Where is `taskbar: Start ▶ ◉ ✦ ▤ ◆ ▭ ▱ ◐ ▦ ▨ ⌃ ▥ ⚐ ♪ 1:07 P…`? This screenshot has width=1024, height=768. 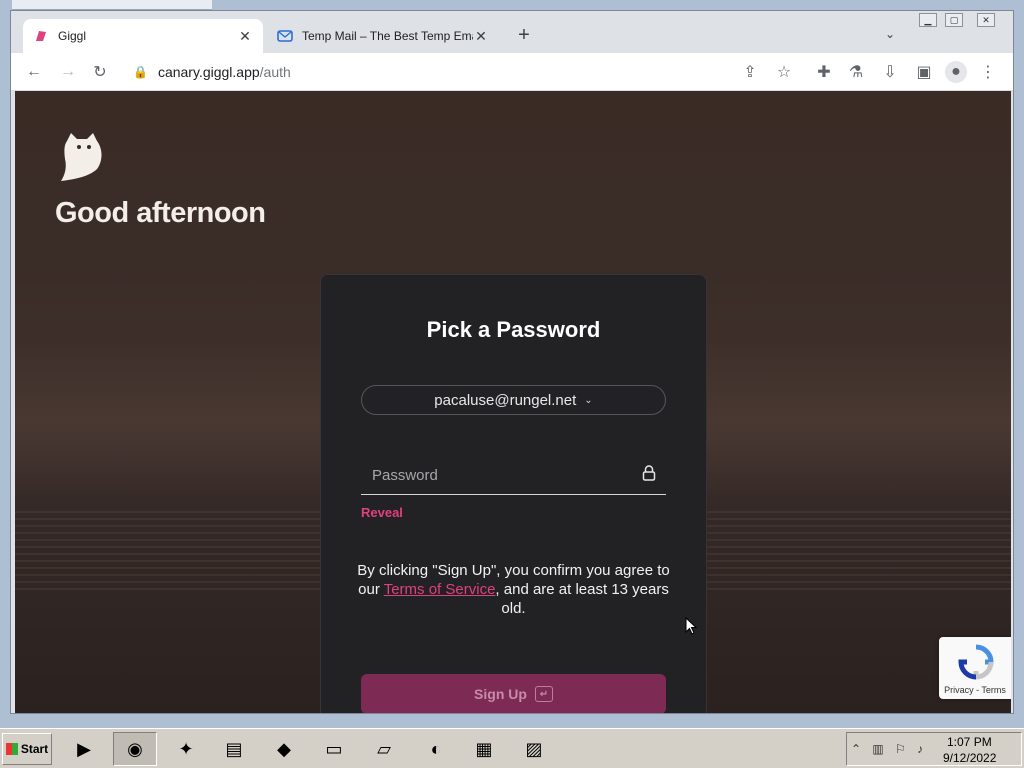
taskbar: Start ▶ ◉ ✦ ▤ ◆ ▭ ▱ ◐ ▦ ▨ ⌃ ▥ ⚐ ♪ 1:07 P… is located at coordinates (512, 748).